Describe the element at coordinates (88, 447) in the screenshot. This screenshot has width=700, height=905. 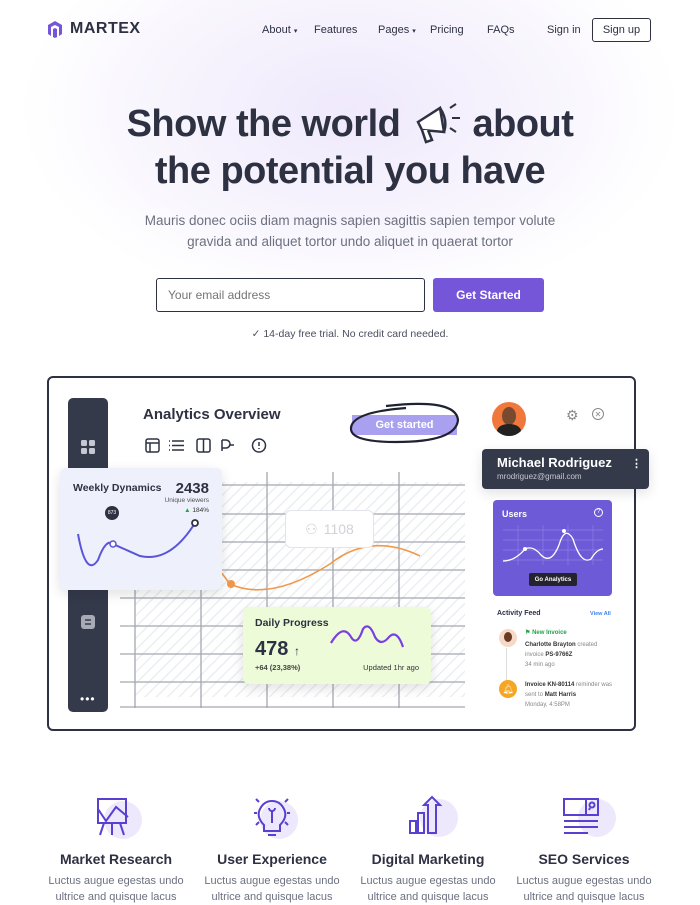
I see `dashboard-icon` at that location.